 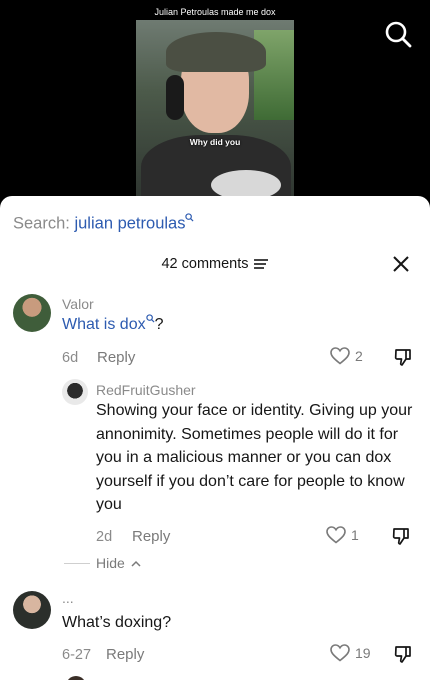 I want to click on search-suggestion: Search: julian petroulas, so click(x=103, y=223).